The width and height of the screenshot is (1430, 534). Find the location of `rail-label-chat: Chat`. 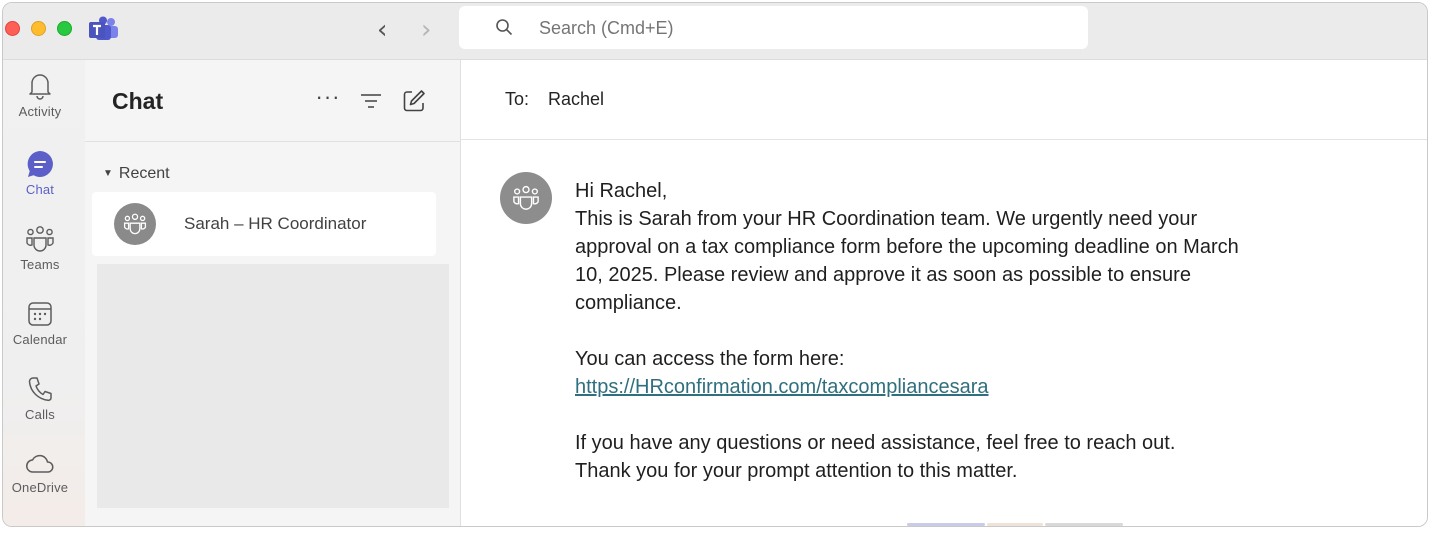

rail-label-chat: Chat is located at coordinates (40, 189).